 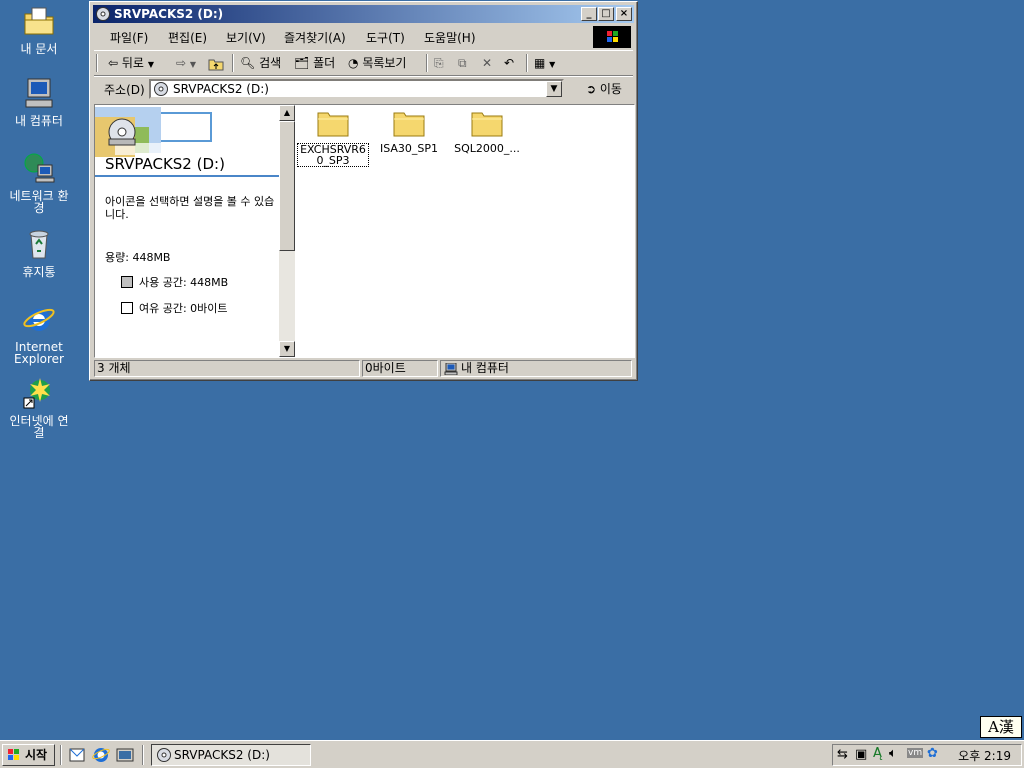 I want to click on taskbar-window-label: SRVPACKS2 (D:), so click(x=222, y=755).